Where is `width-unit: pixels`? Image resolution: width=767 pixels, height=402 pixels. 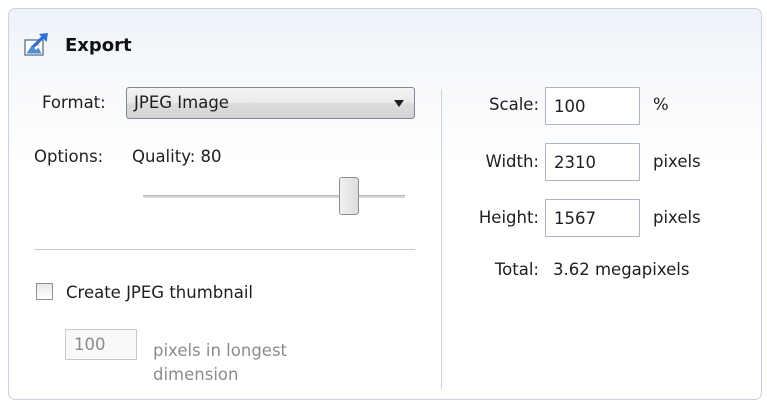
width-unit: pixels is located at coordinates (677, 161).